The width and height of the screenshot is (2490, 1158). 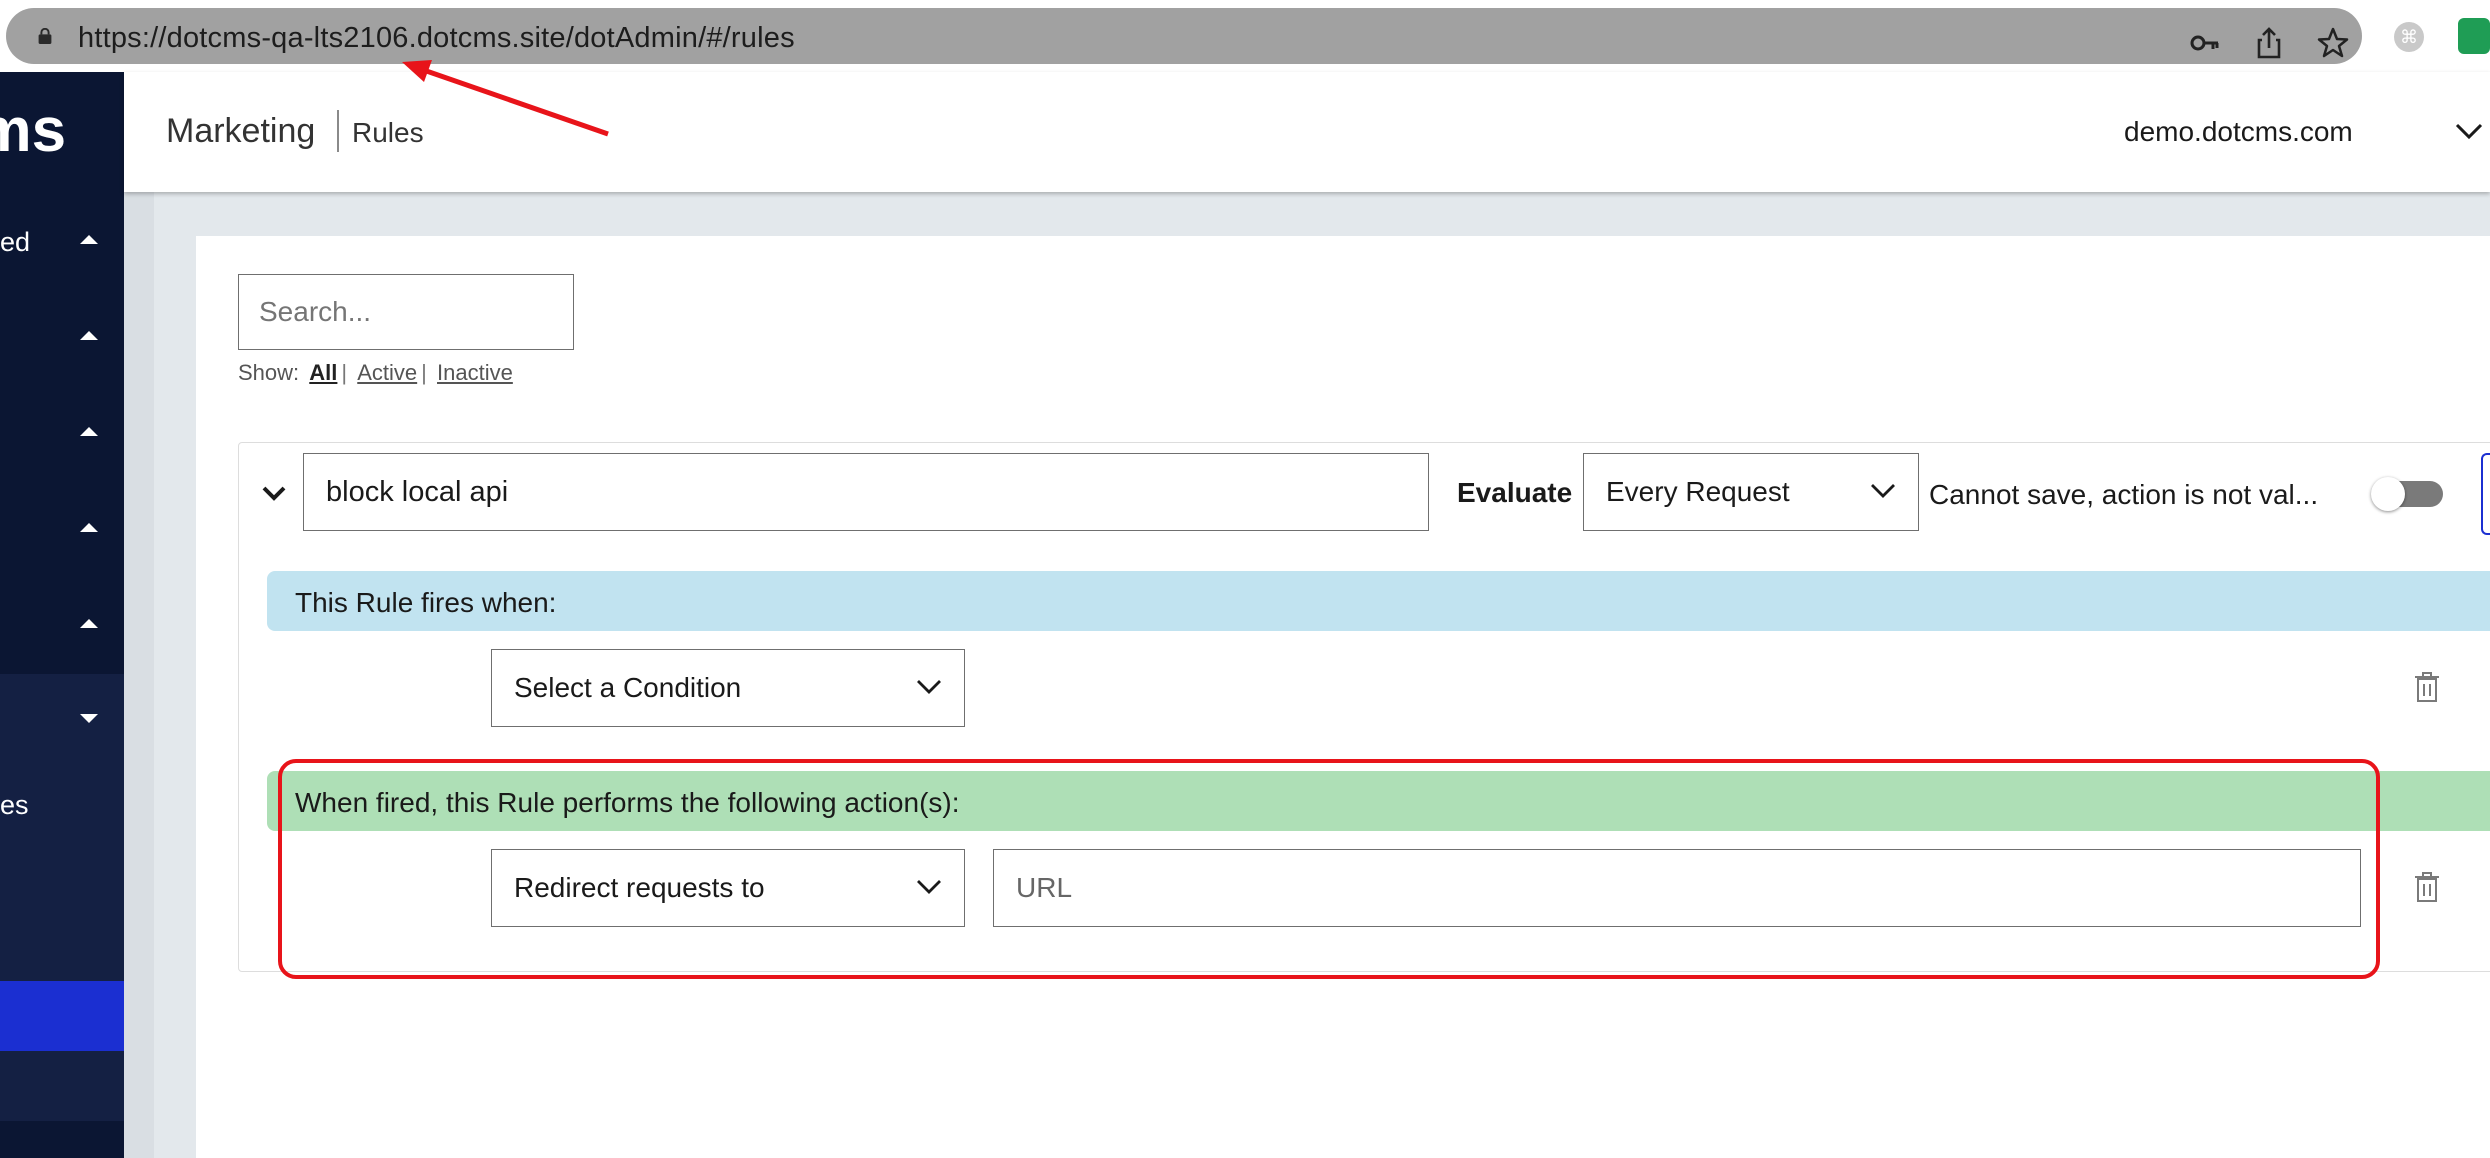 What do you see at coordinates (62, 1016) in the screenshot?
I see `sidebar-item-active` at bounding box center [62, 1016].